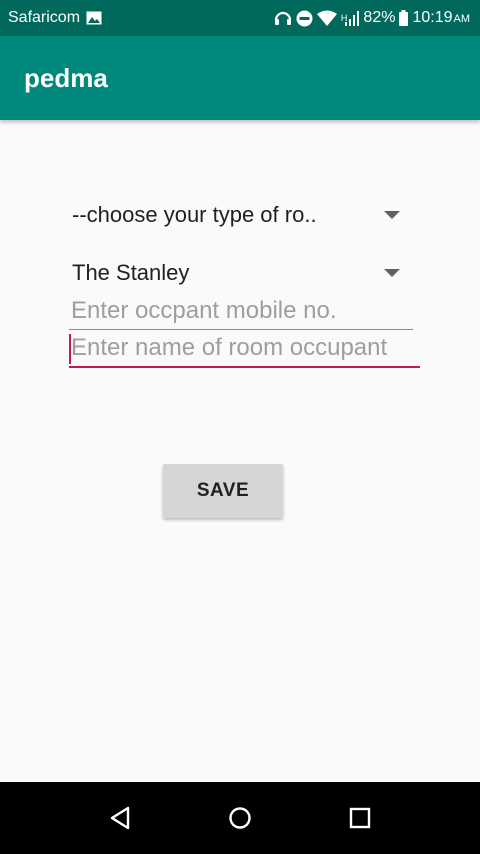 Image resolution: width=480 pixels, height=854 pixels. I want to click on battery-icon, so click(404, 18).